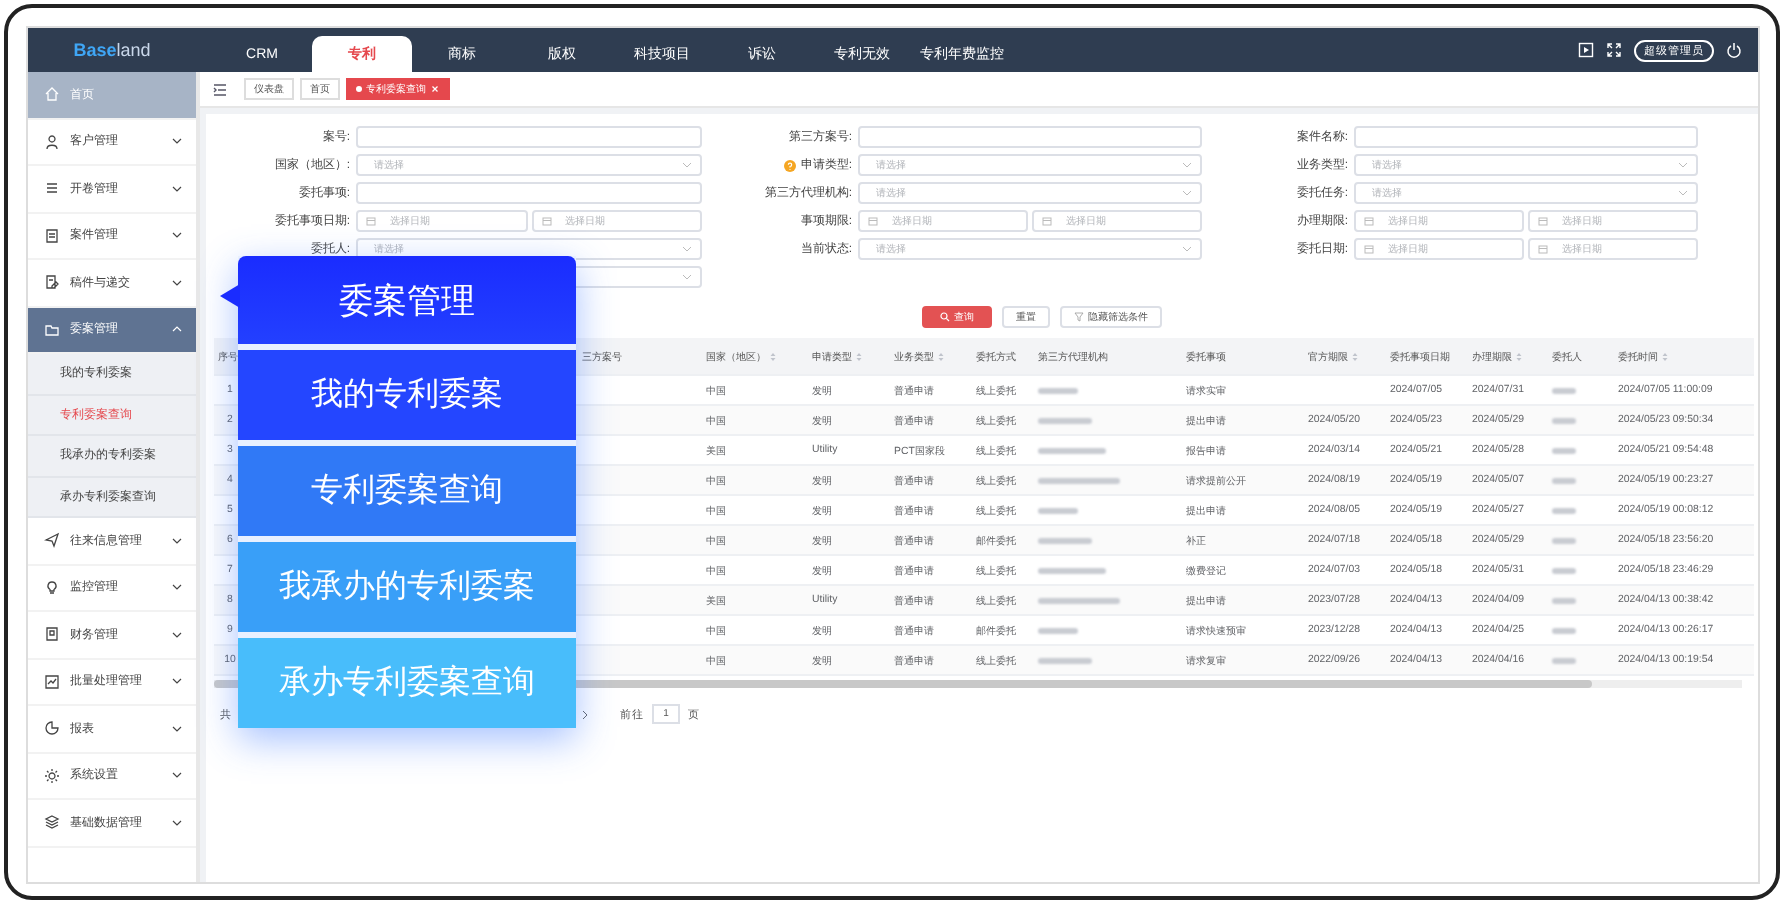 The image size is (1784, 904). Describe the element at coordinates (790, 165) in the screenshot. I see `help-icon` at that location.